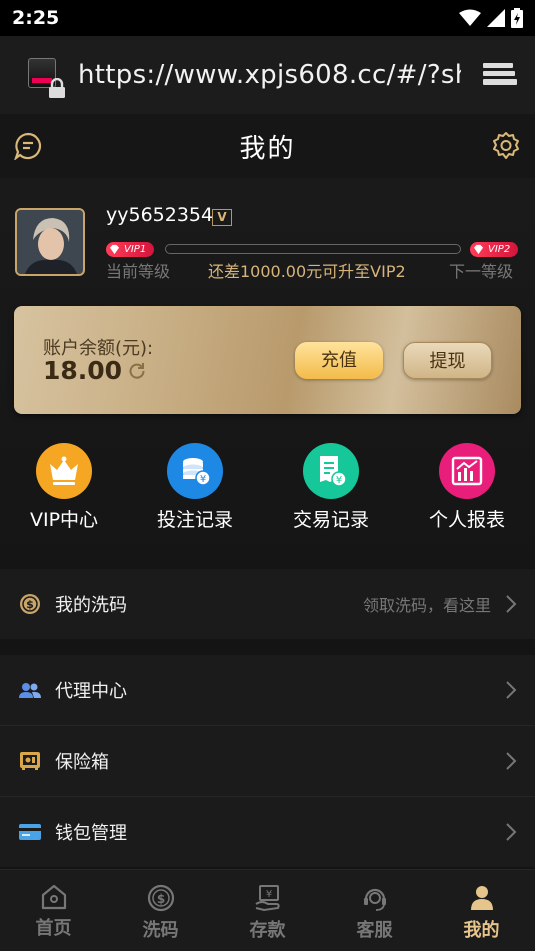 This screenshot has height=951, width=535. What do you see at coordinates (313, 249) in the screenshot?
I see `vip-progress-bar` at bounding box center [313, 249].